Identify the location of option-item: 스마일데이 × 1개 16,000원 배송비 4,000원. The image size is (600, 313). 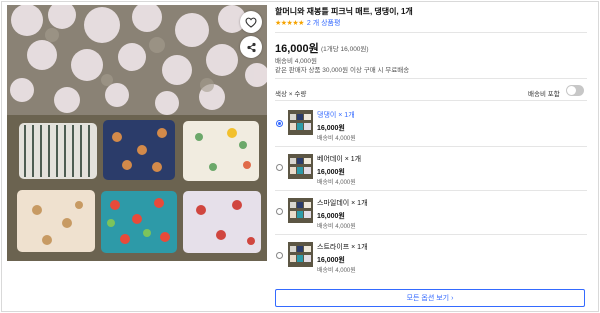
(431, 213).